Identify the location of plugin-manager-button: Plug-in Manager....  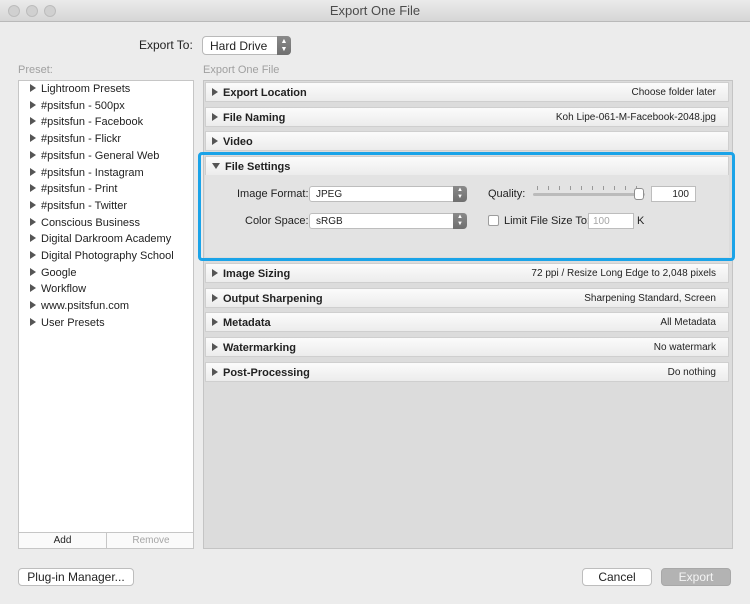
(76, 577).